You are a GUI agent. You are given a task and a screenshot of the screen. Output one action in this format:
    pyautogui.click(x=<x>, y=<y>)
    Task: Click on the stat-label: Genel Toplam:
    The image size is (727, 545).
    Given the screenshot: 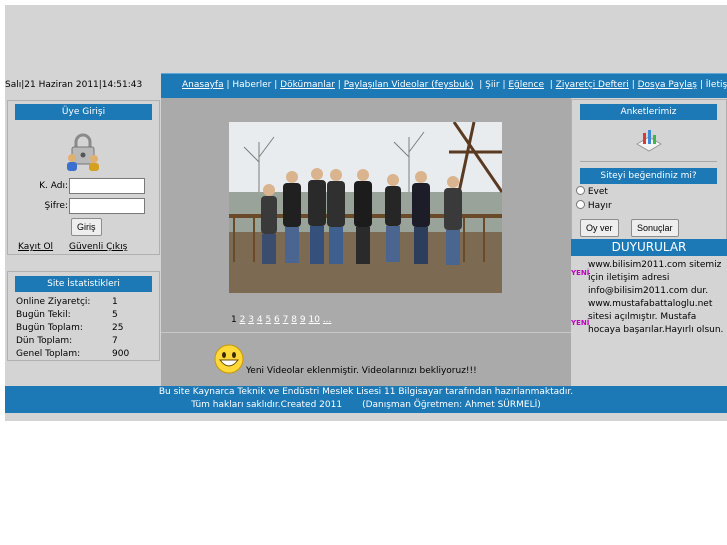 What is the action you would take?
    pyautogui.click(x=48, y=354)
    